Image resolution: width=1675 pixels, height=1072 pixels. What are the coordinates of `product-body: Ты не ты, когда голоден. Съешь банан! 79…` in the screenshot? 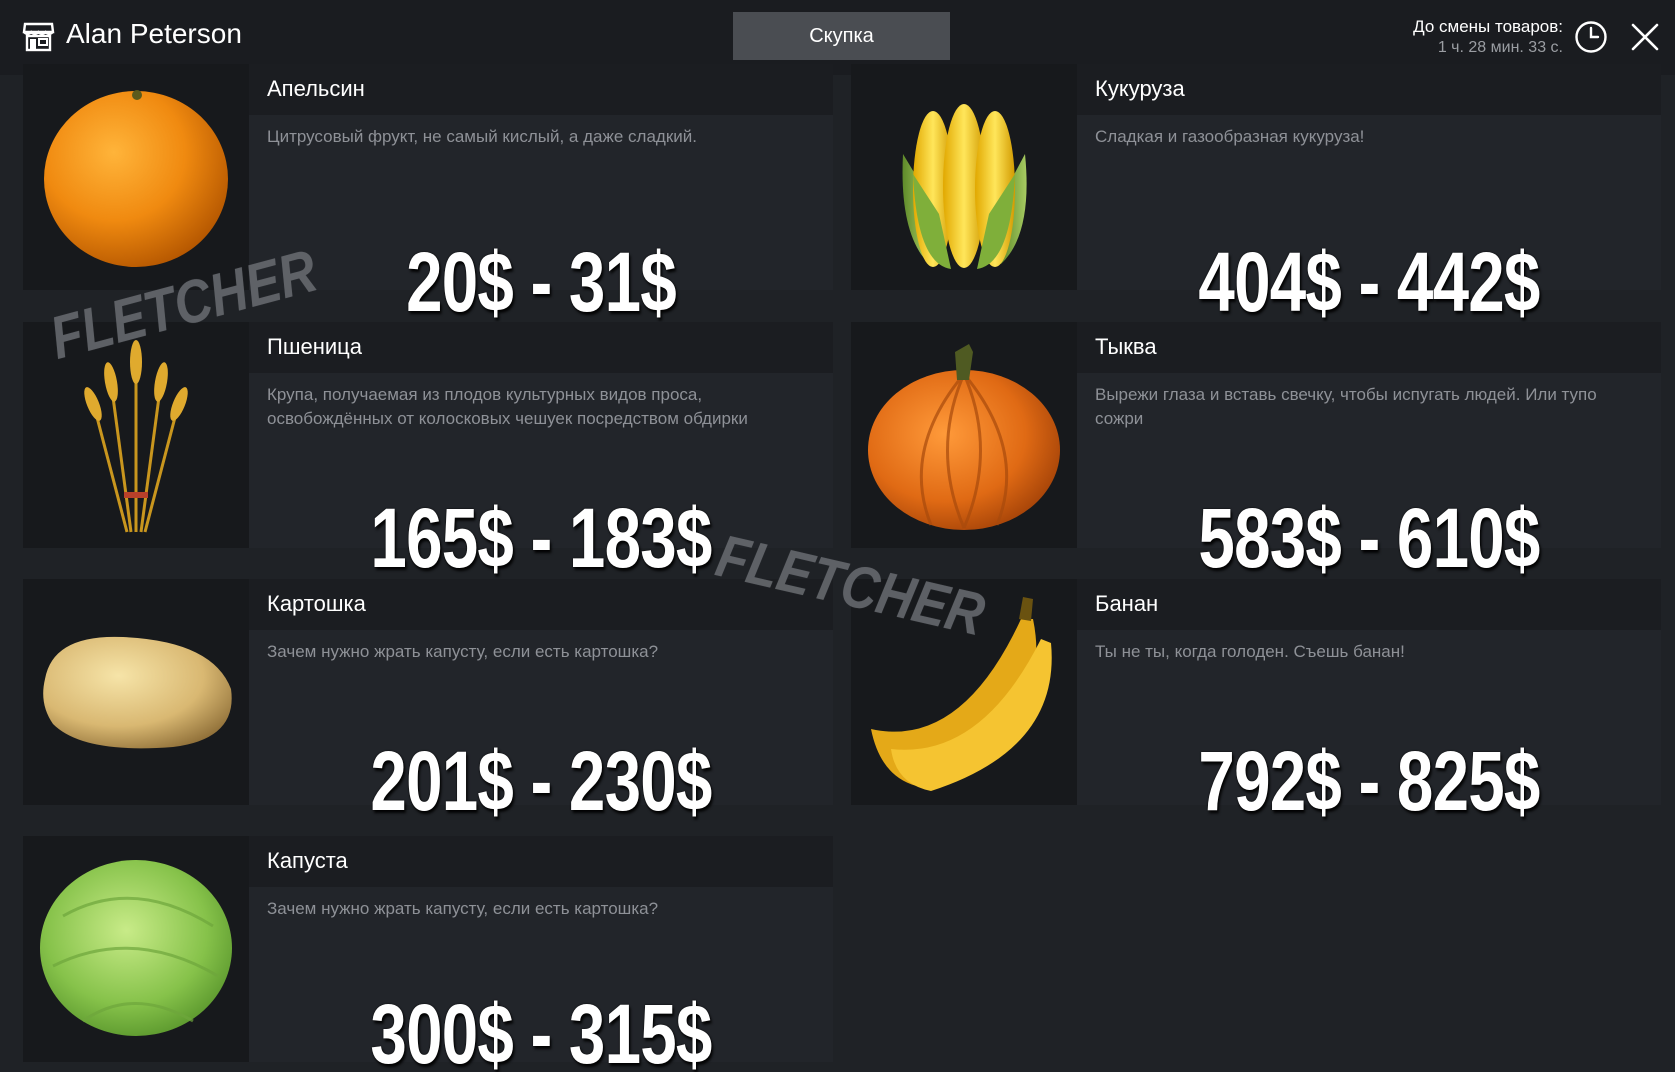 It's located at (1369, 726).